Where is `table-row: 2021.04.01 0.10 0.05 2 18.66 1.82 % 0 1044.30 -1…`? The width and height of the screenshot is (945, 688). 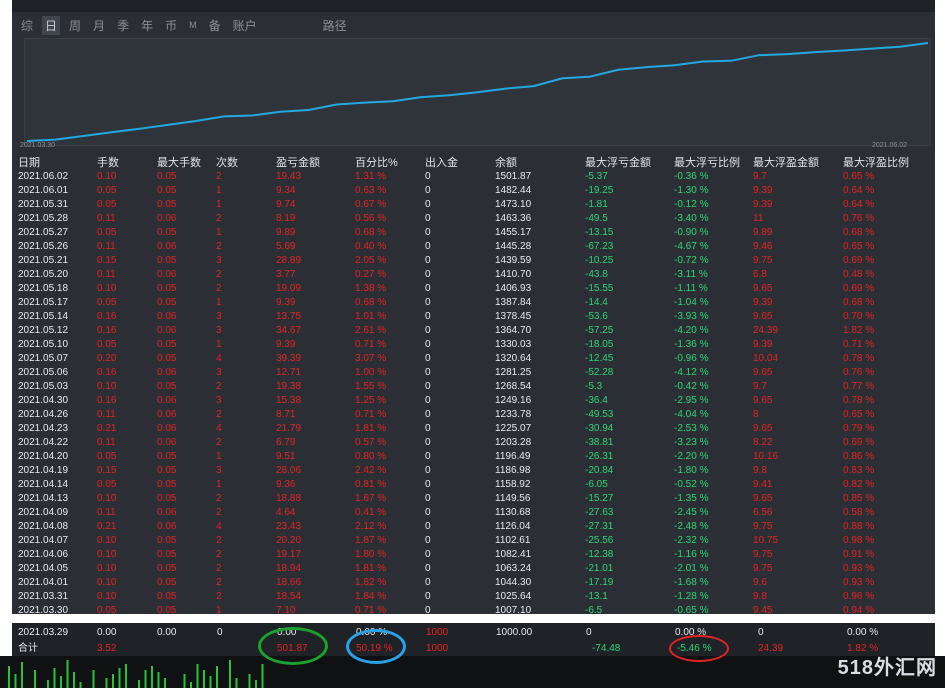
table-row: 2021.04.01 0.10 0.05 2 18.66 1.82 % 0 1044.30 -1… is located at coordinates (468, 583).